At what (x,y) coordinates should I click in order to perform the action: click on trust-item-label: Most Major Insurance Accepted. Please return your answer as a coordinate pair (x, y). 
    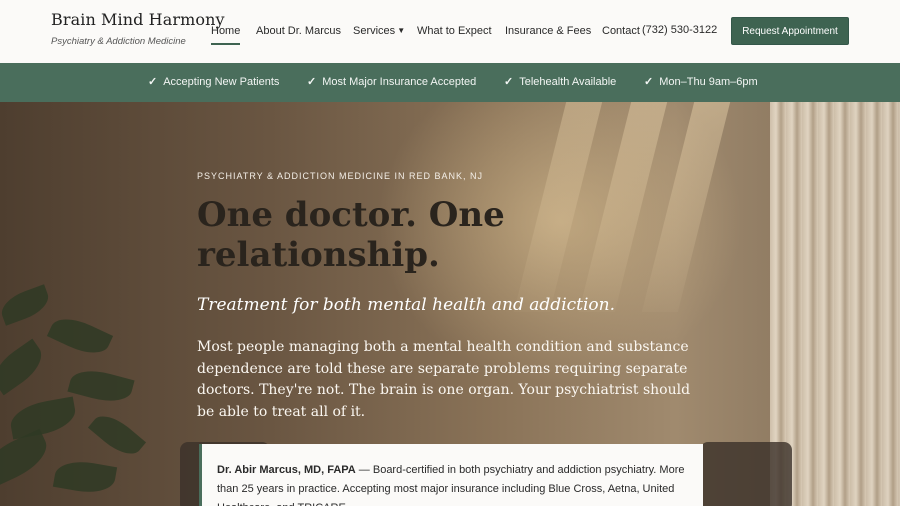
    Looking at the image, I should click on (399, 82).